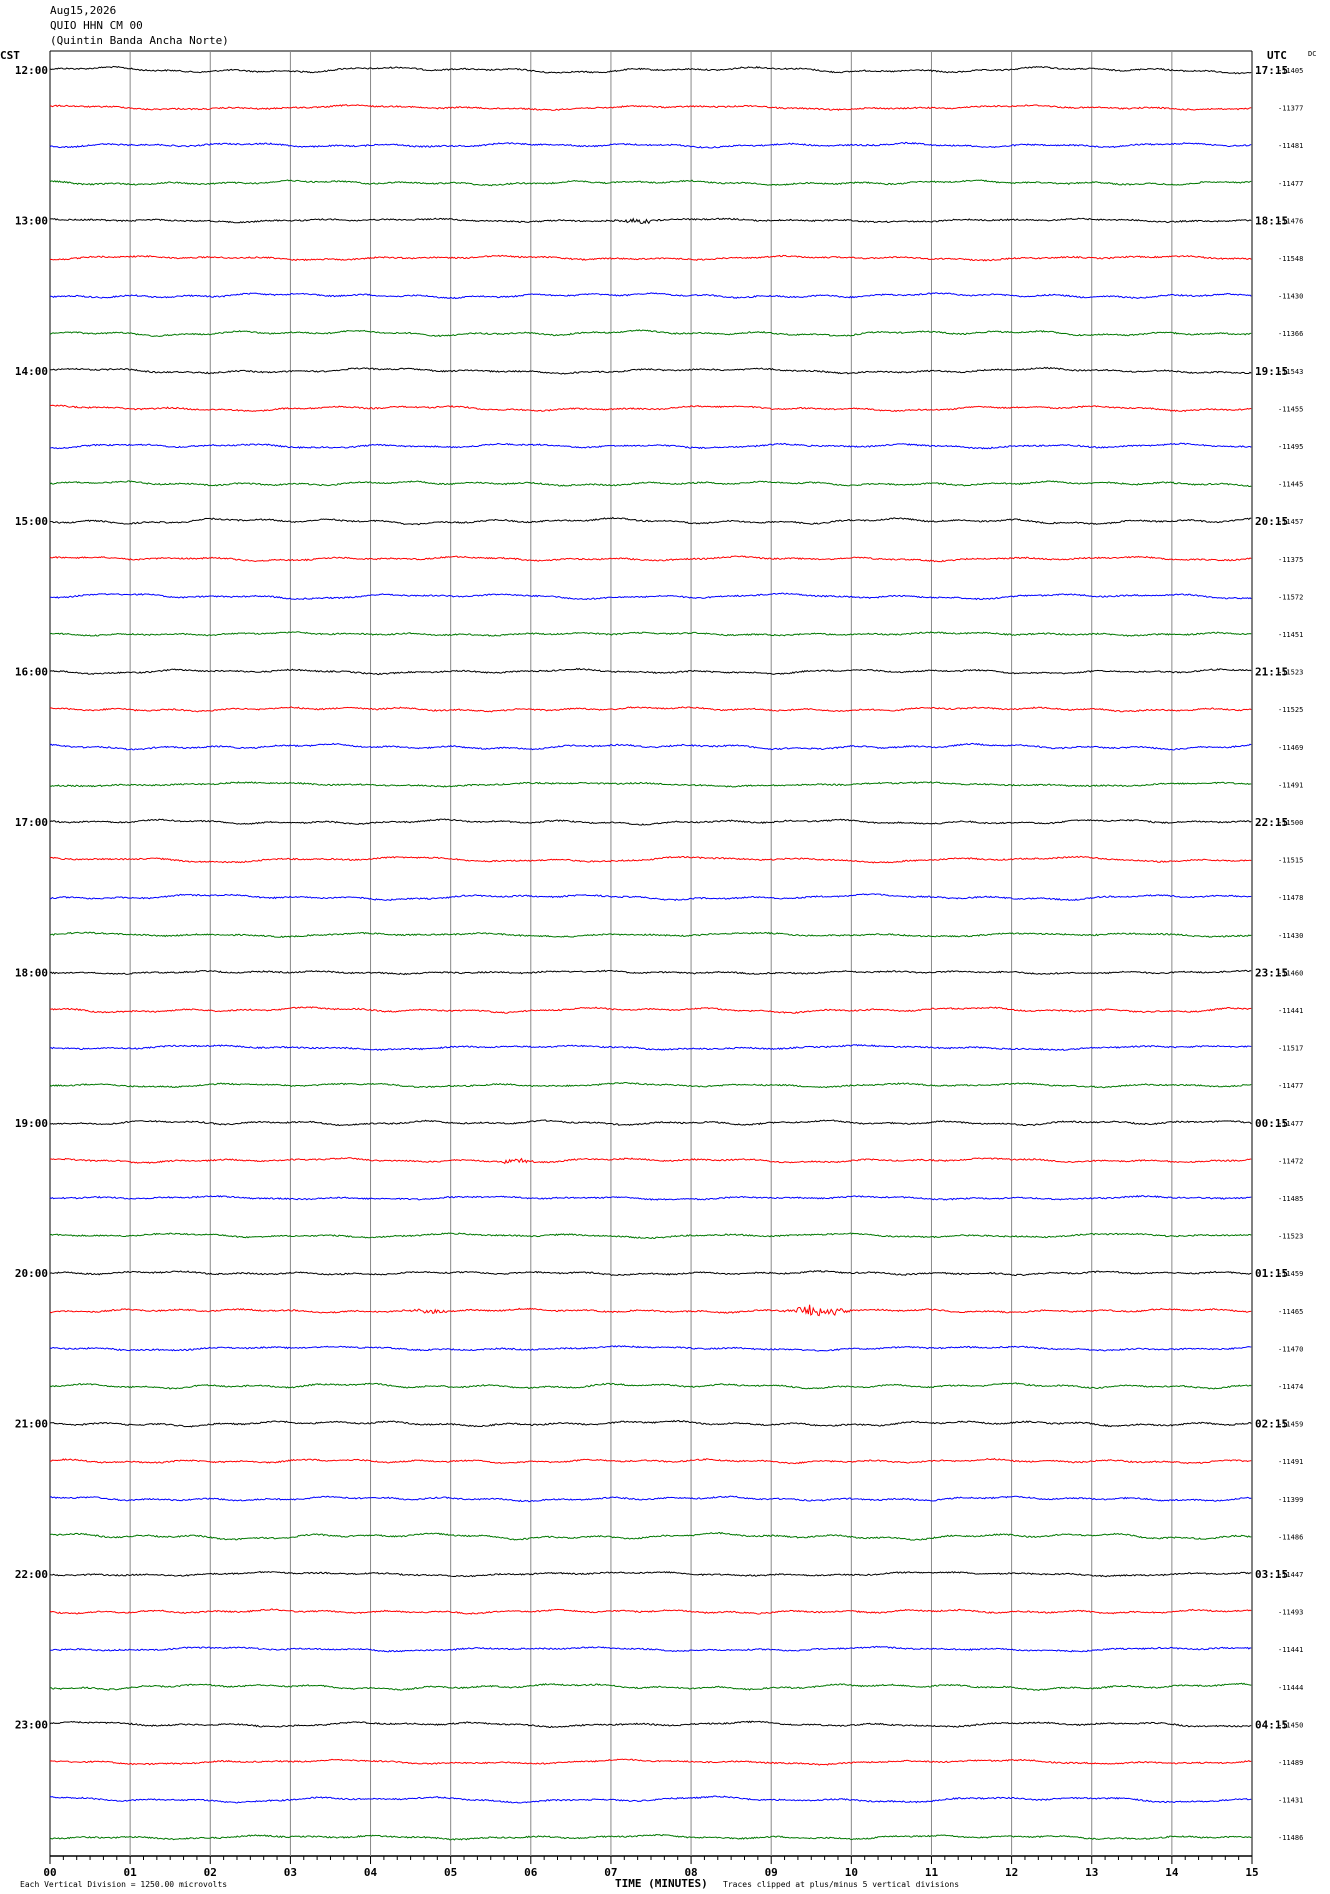 This screenshot has height=1894, width=1330. What do you see at coordinates (1290, 1161) in the screenshot?
I see `dc-offset-label: -11472` at bounding box center [1290, 1161].